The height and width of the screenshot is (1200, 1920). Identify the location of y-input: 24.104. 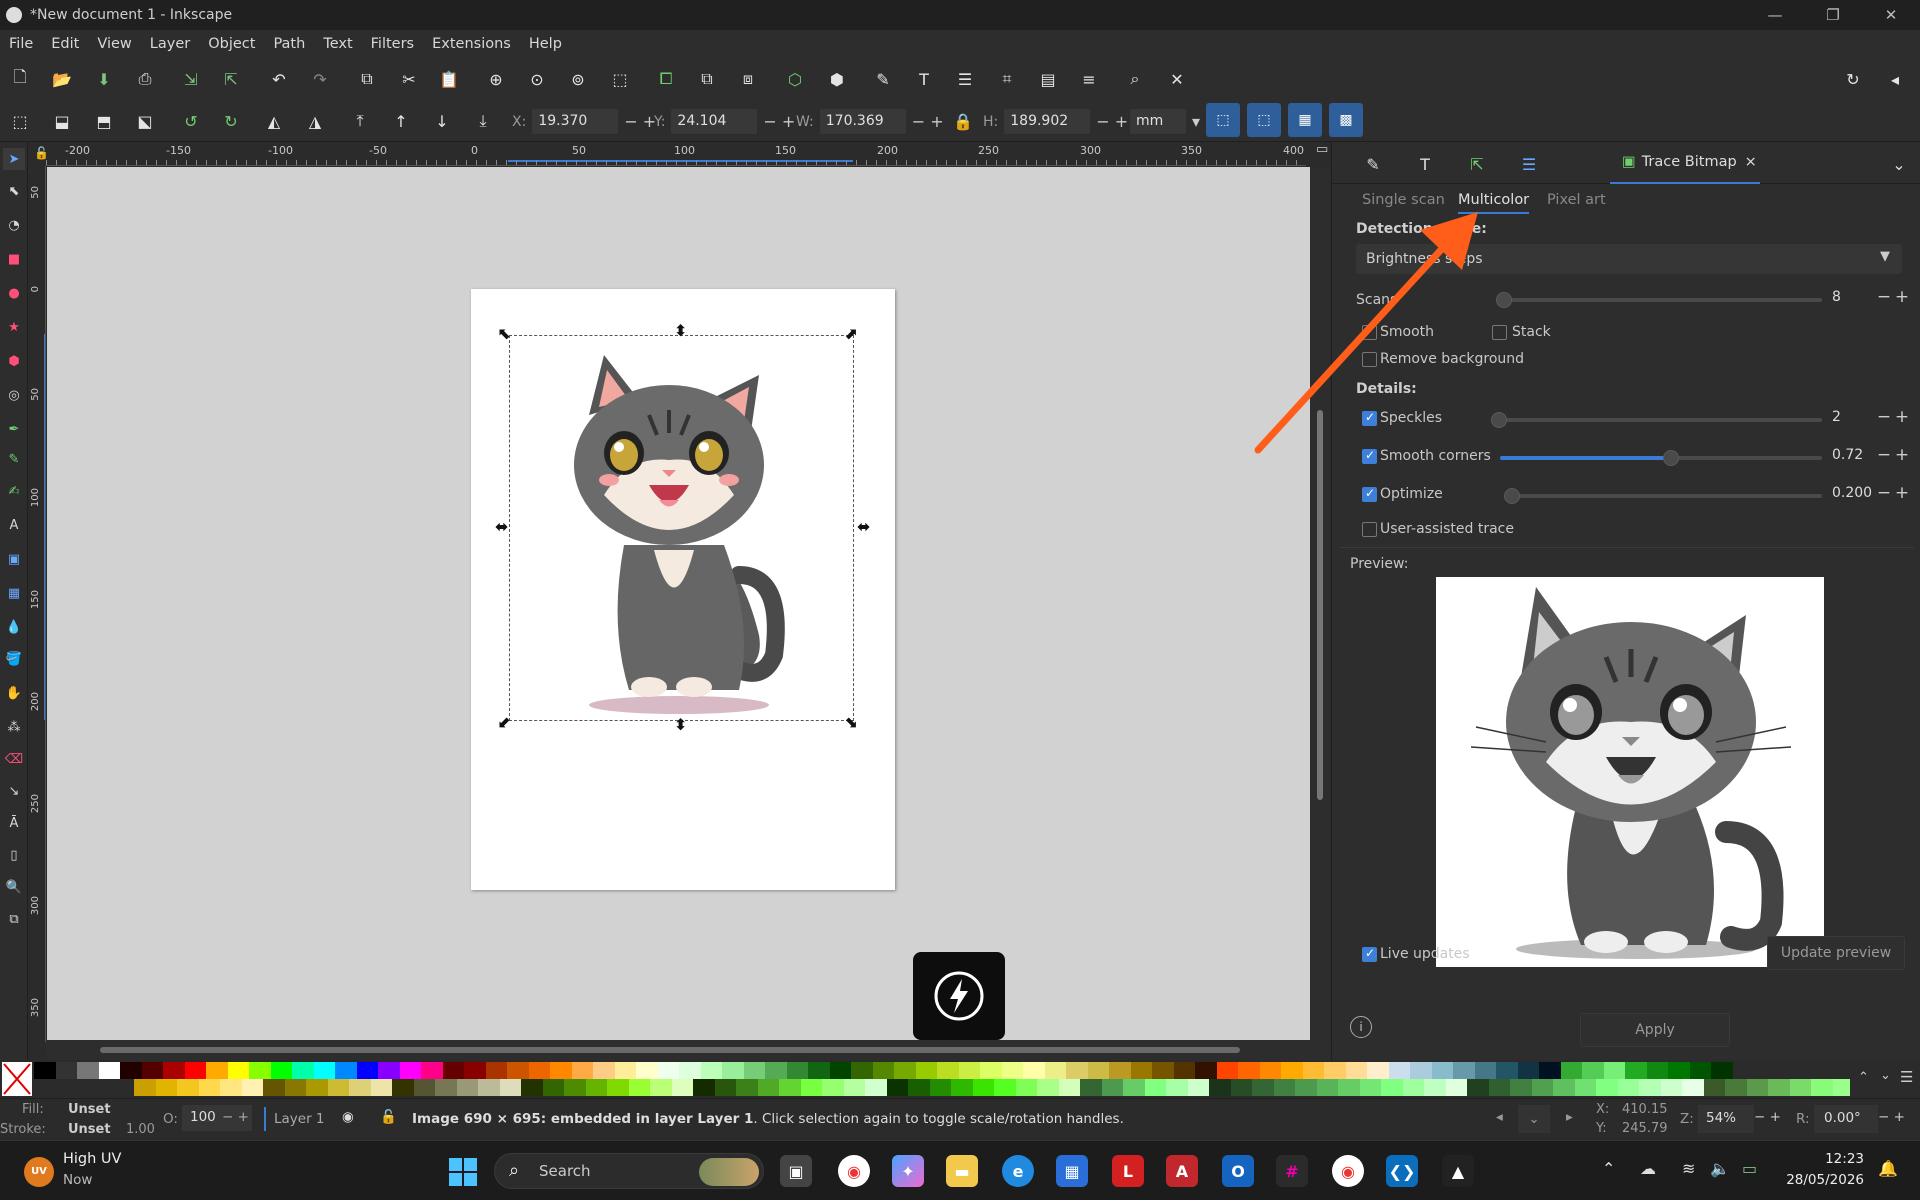
(714, 121).